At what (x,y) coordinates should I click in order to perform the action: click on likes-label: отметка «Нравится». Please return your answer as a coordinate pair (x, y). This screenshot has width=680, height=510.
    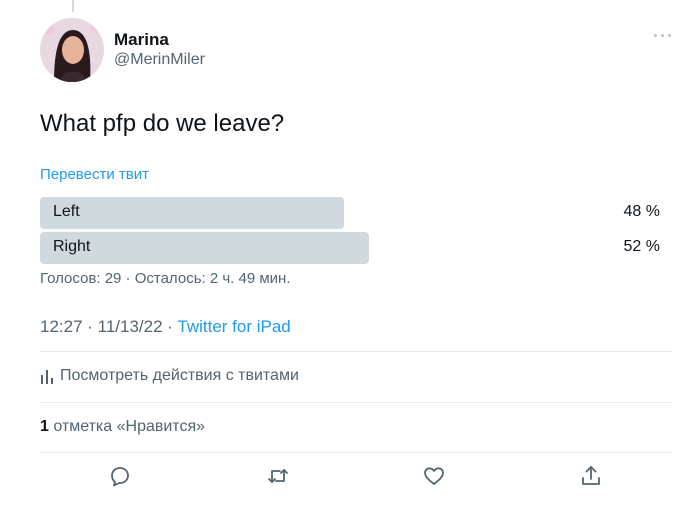
    Looking at the image, I should click on (127, 426).